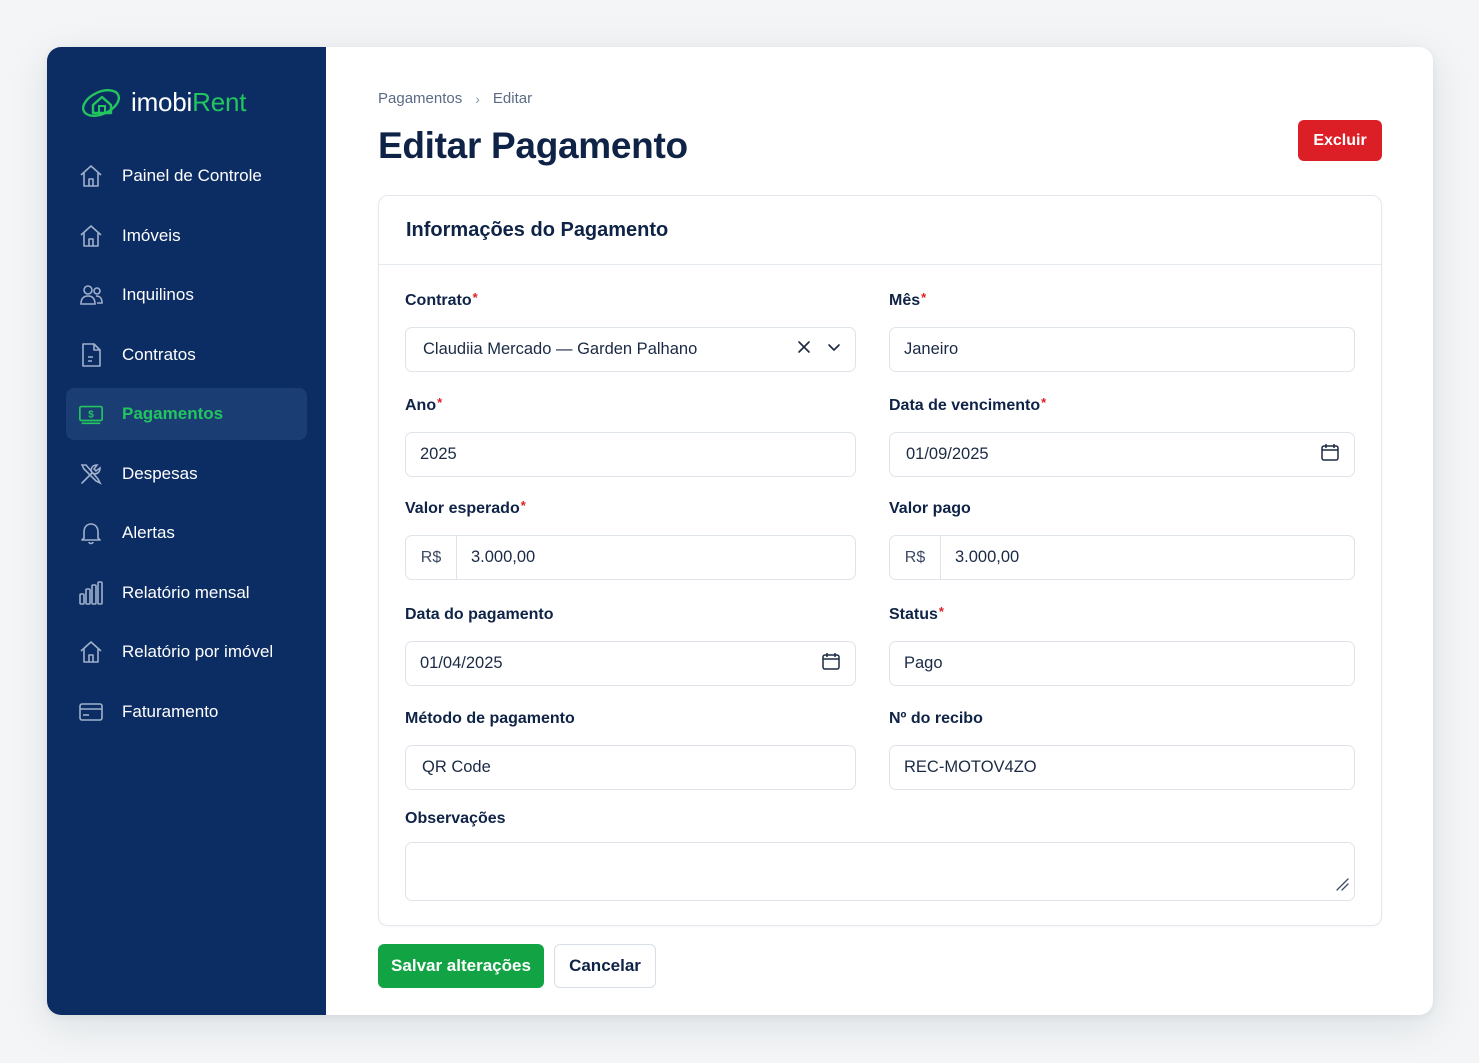 This screenshot has height=1063, width=1479. Describe the element at coordinates (91, 355) in the screenshot. I see `document-icon` at that location.